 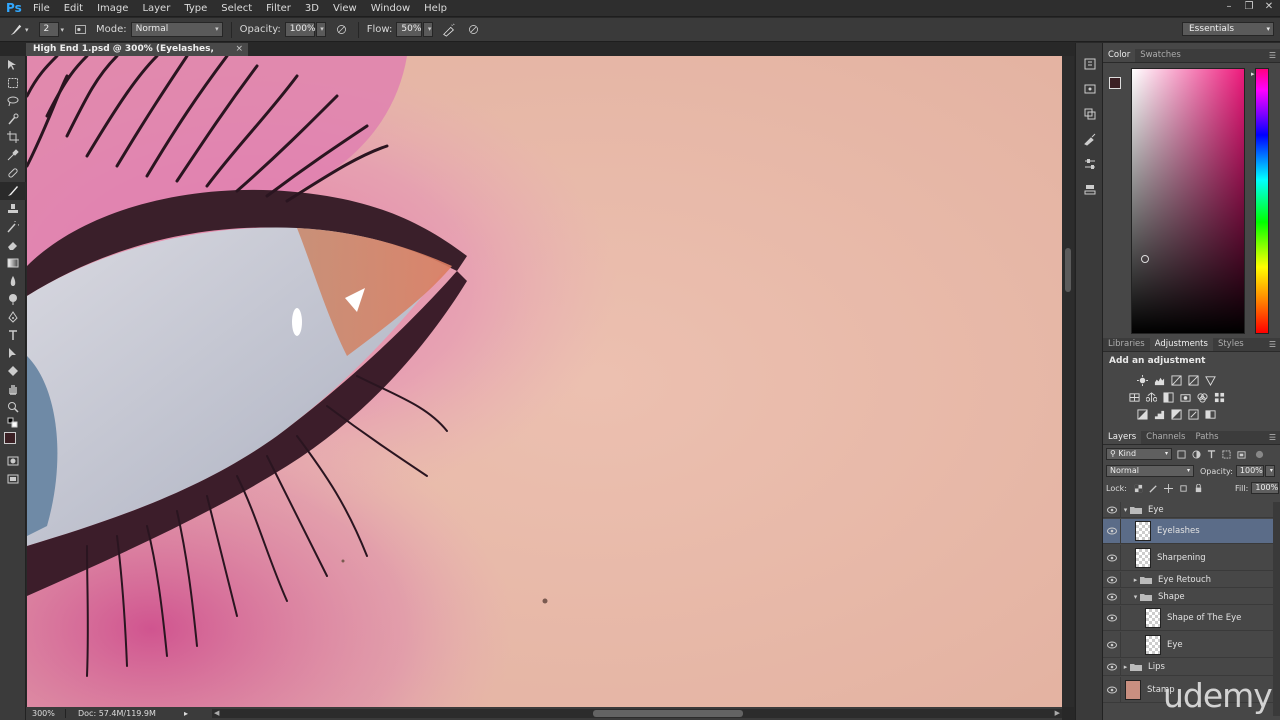 I want to click on lasso-tool-icon, so click(x=13, y=101).